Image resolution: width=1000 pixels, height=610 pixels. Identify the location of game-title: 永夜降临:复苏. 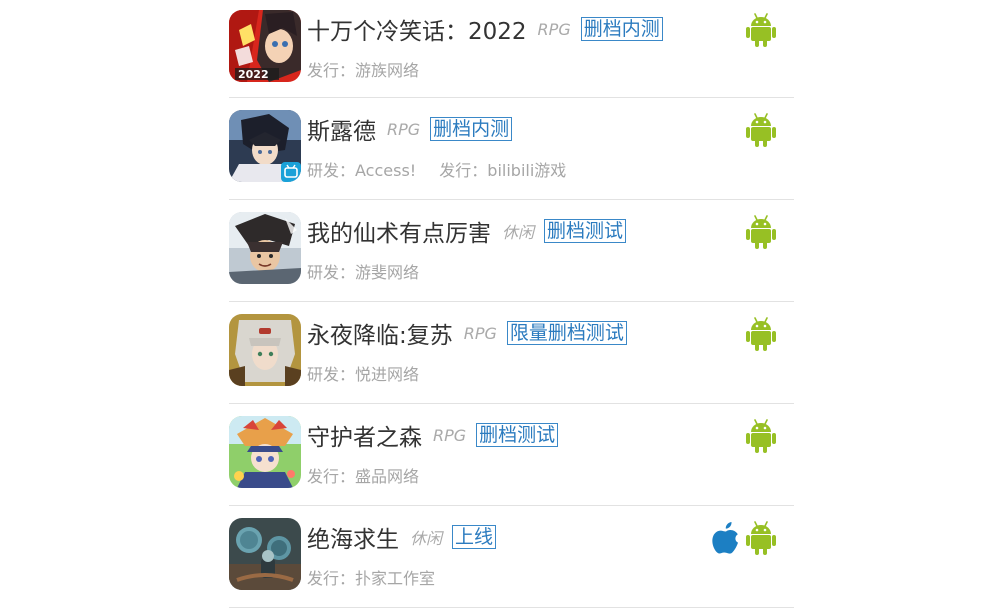
(380, 333).